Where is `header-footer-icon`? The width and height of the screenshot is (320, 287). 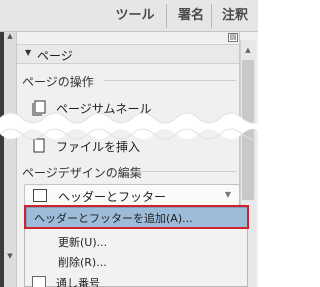 header-footer-icon is located at coordinates (40, 195).